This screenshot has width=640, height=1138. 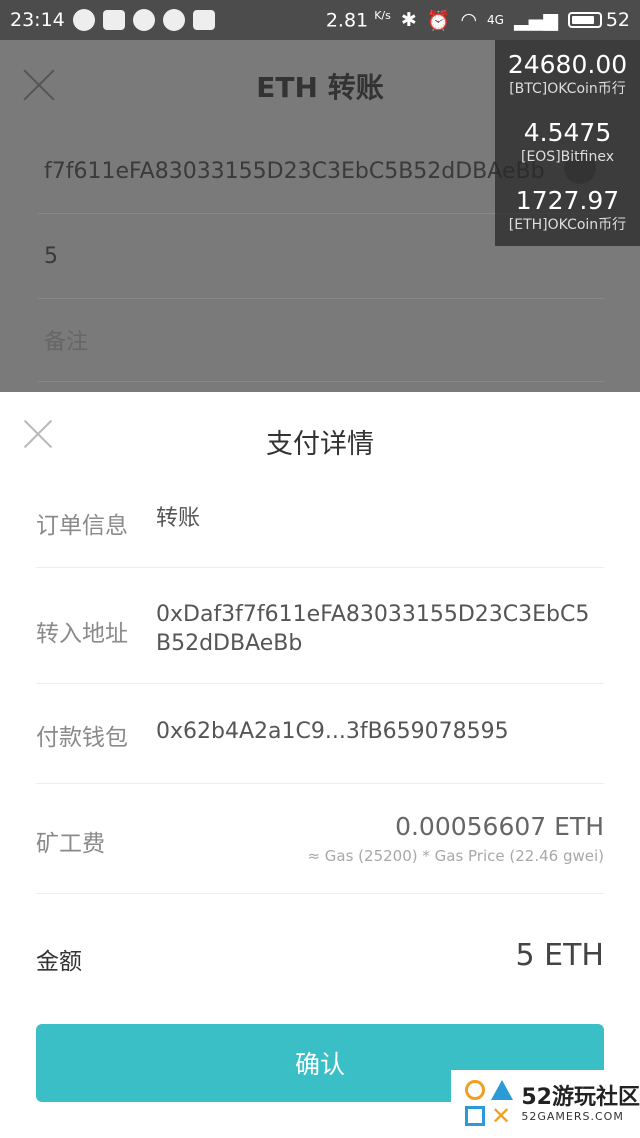 I want to click on ticker-source: [ETH]OKCoin币行, so click(x=567, y=225).